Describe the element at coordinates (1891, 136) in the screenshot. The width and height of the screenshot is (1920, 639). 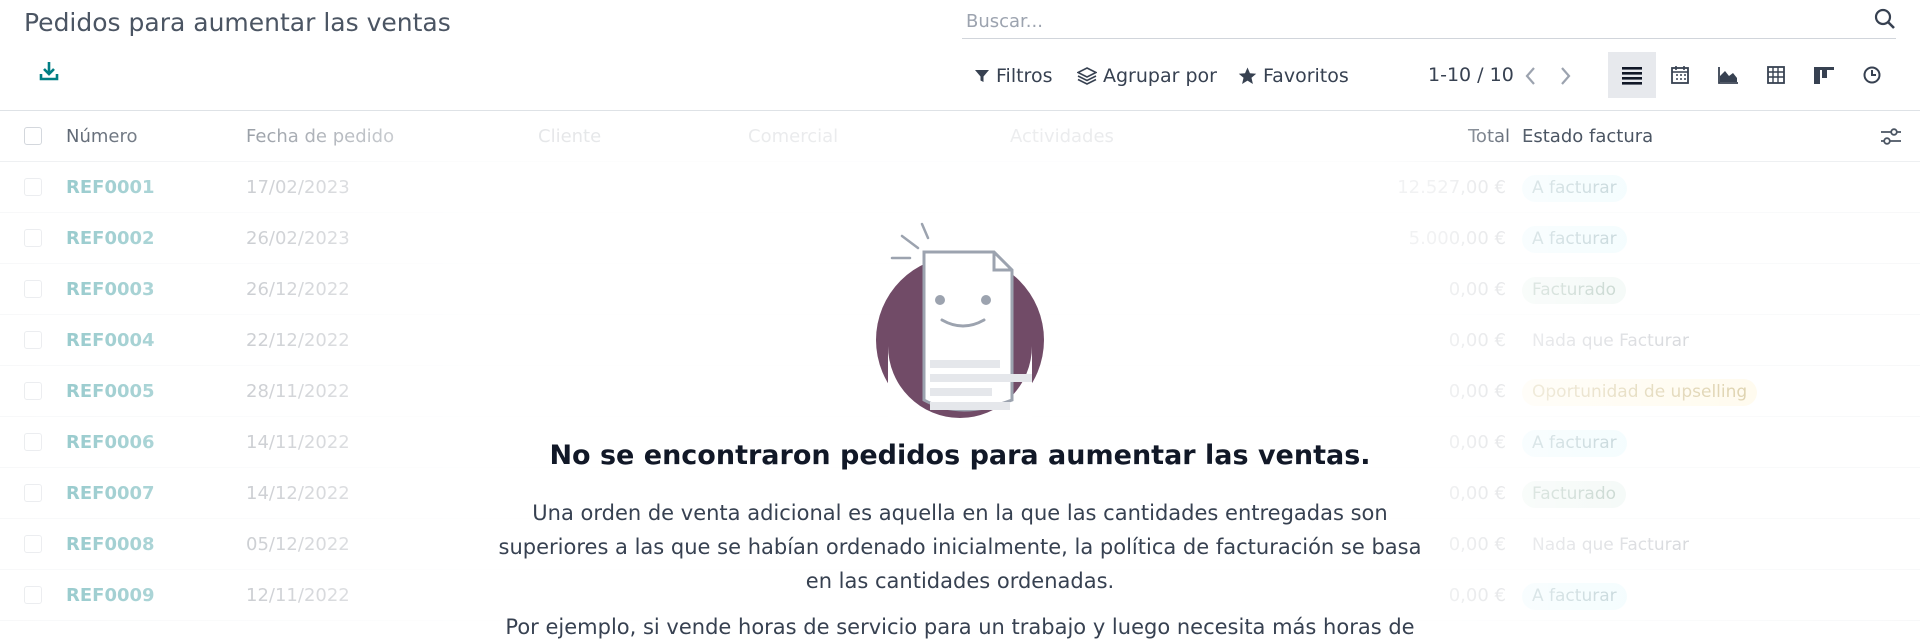
I see `optional-columns-icon` at that location.